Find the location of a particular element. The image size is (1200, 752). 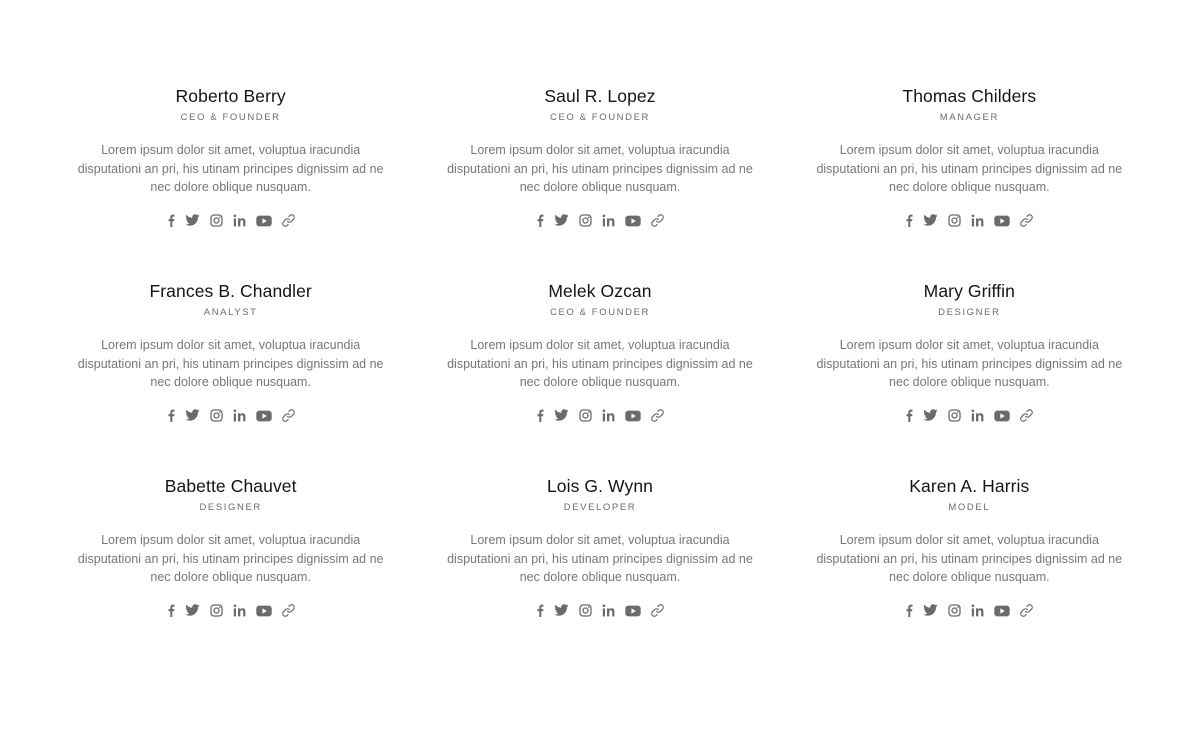

member-name: Babette Chauvet is located at coordinates (230, 486).